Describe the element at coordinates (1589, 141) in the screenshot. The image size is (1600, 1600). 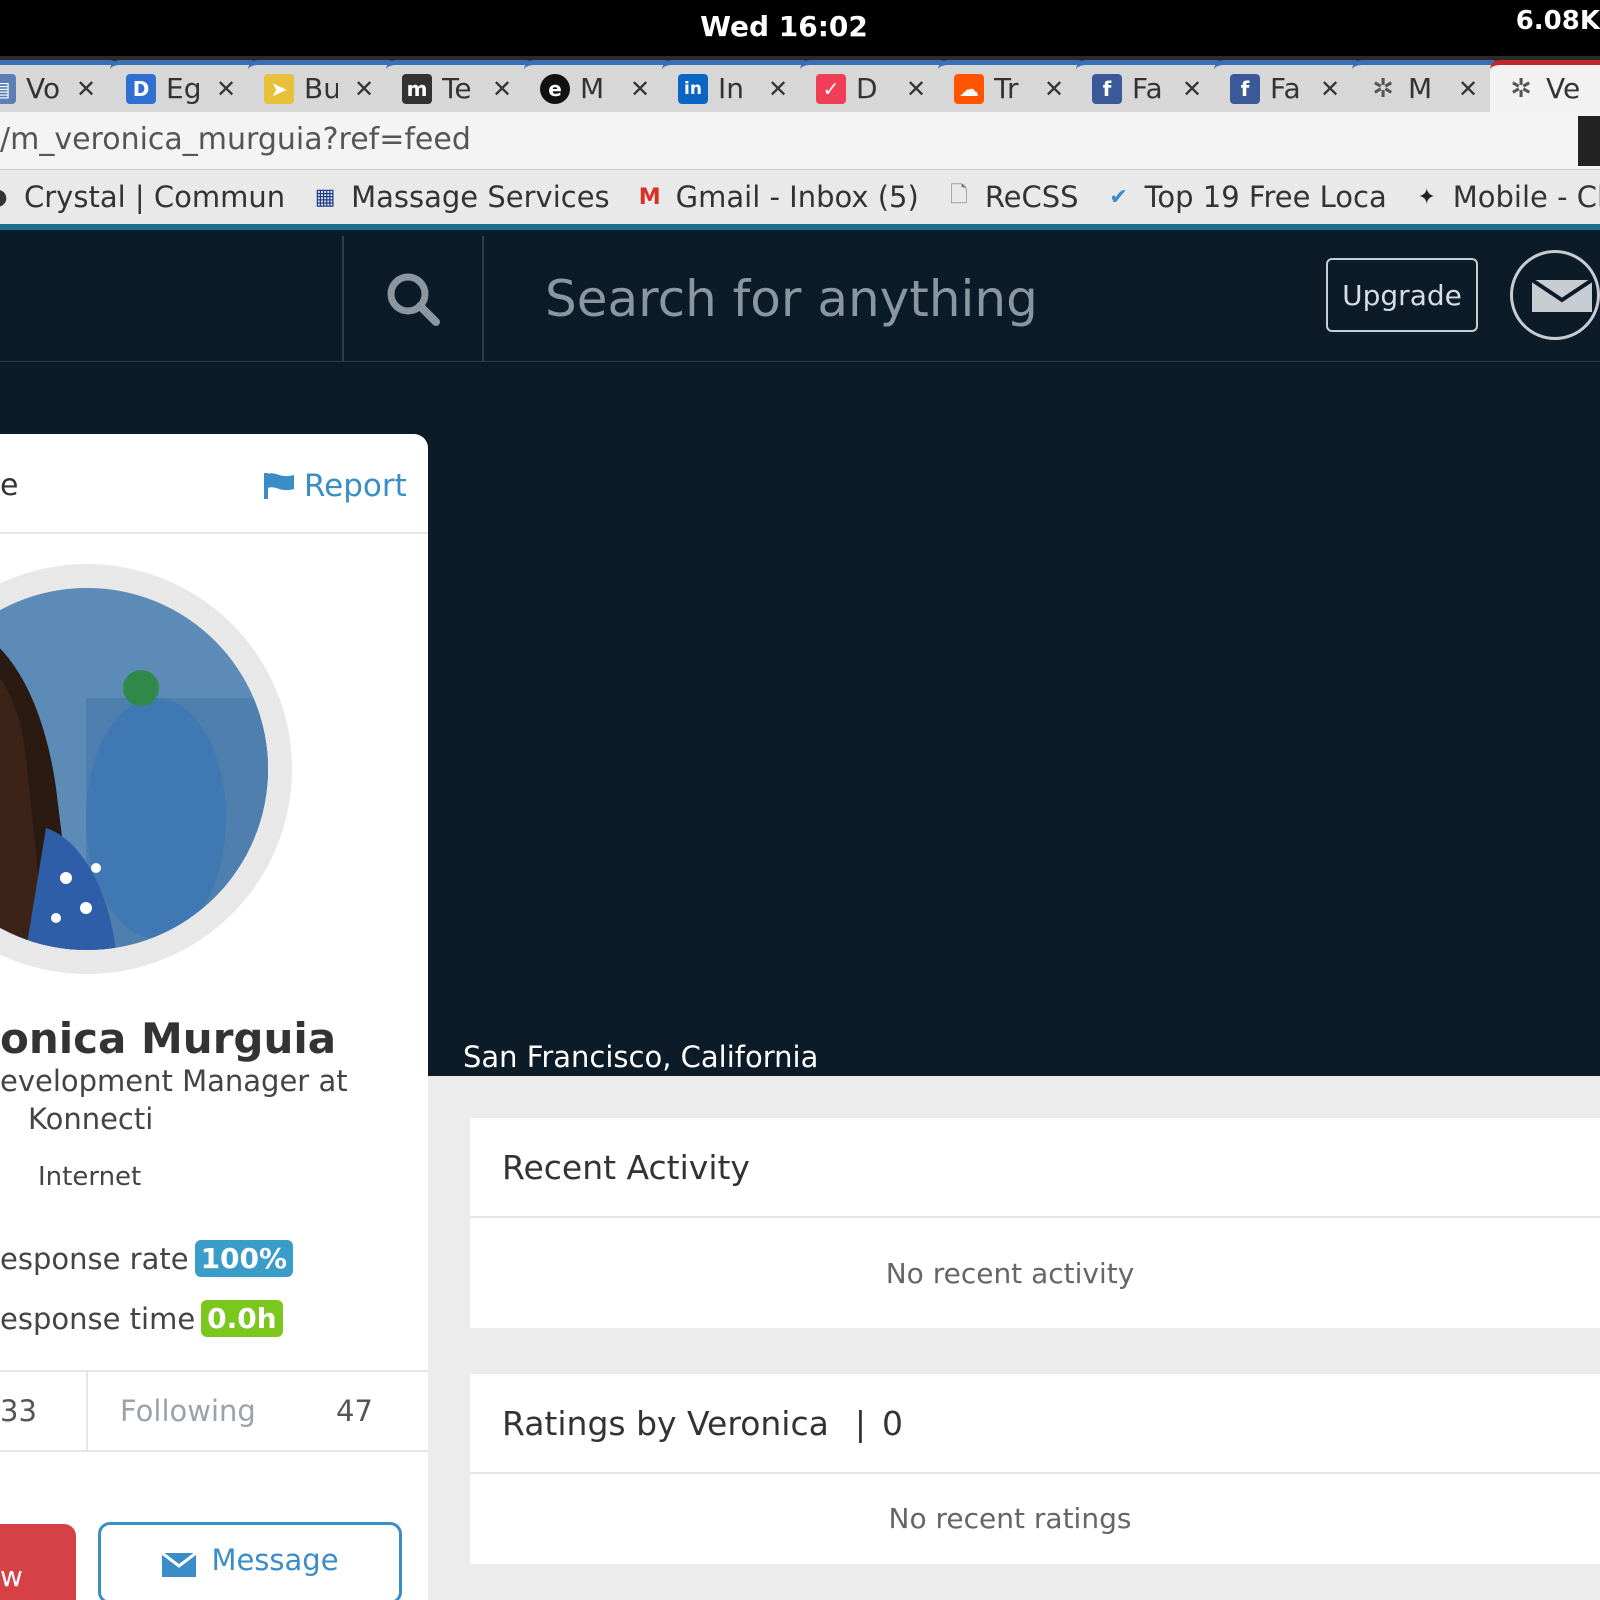
I see `browser-menu-button` at that location.